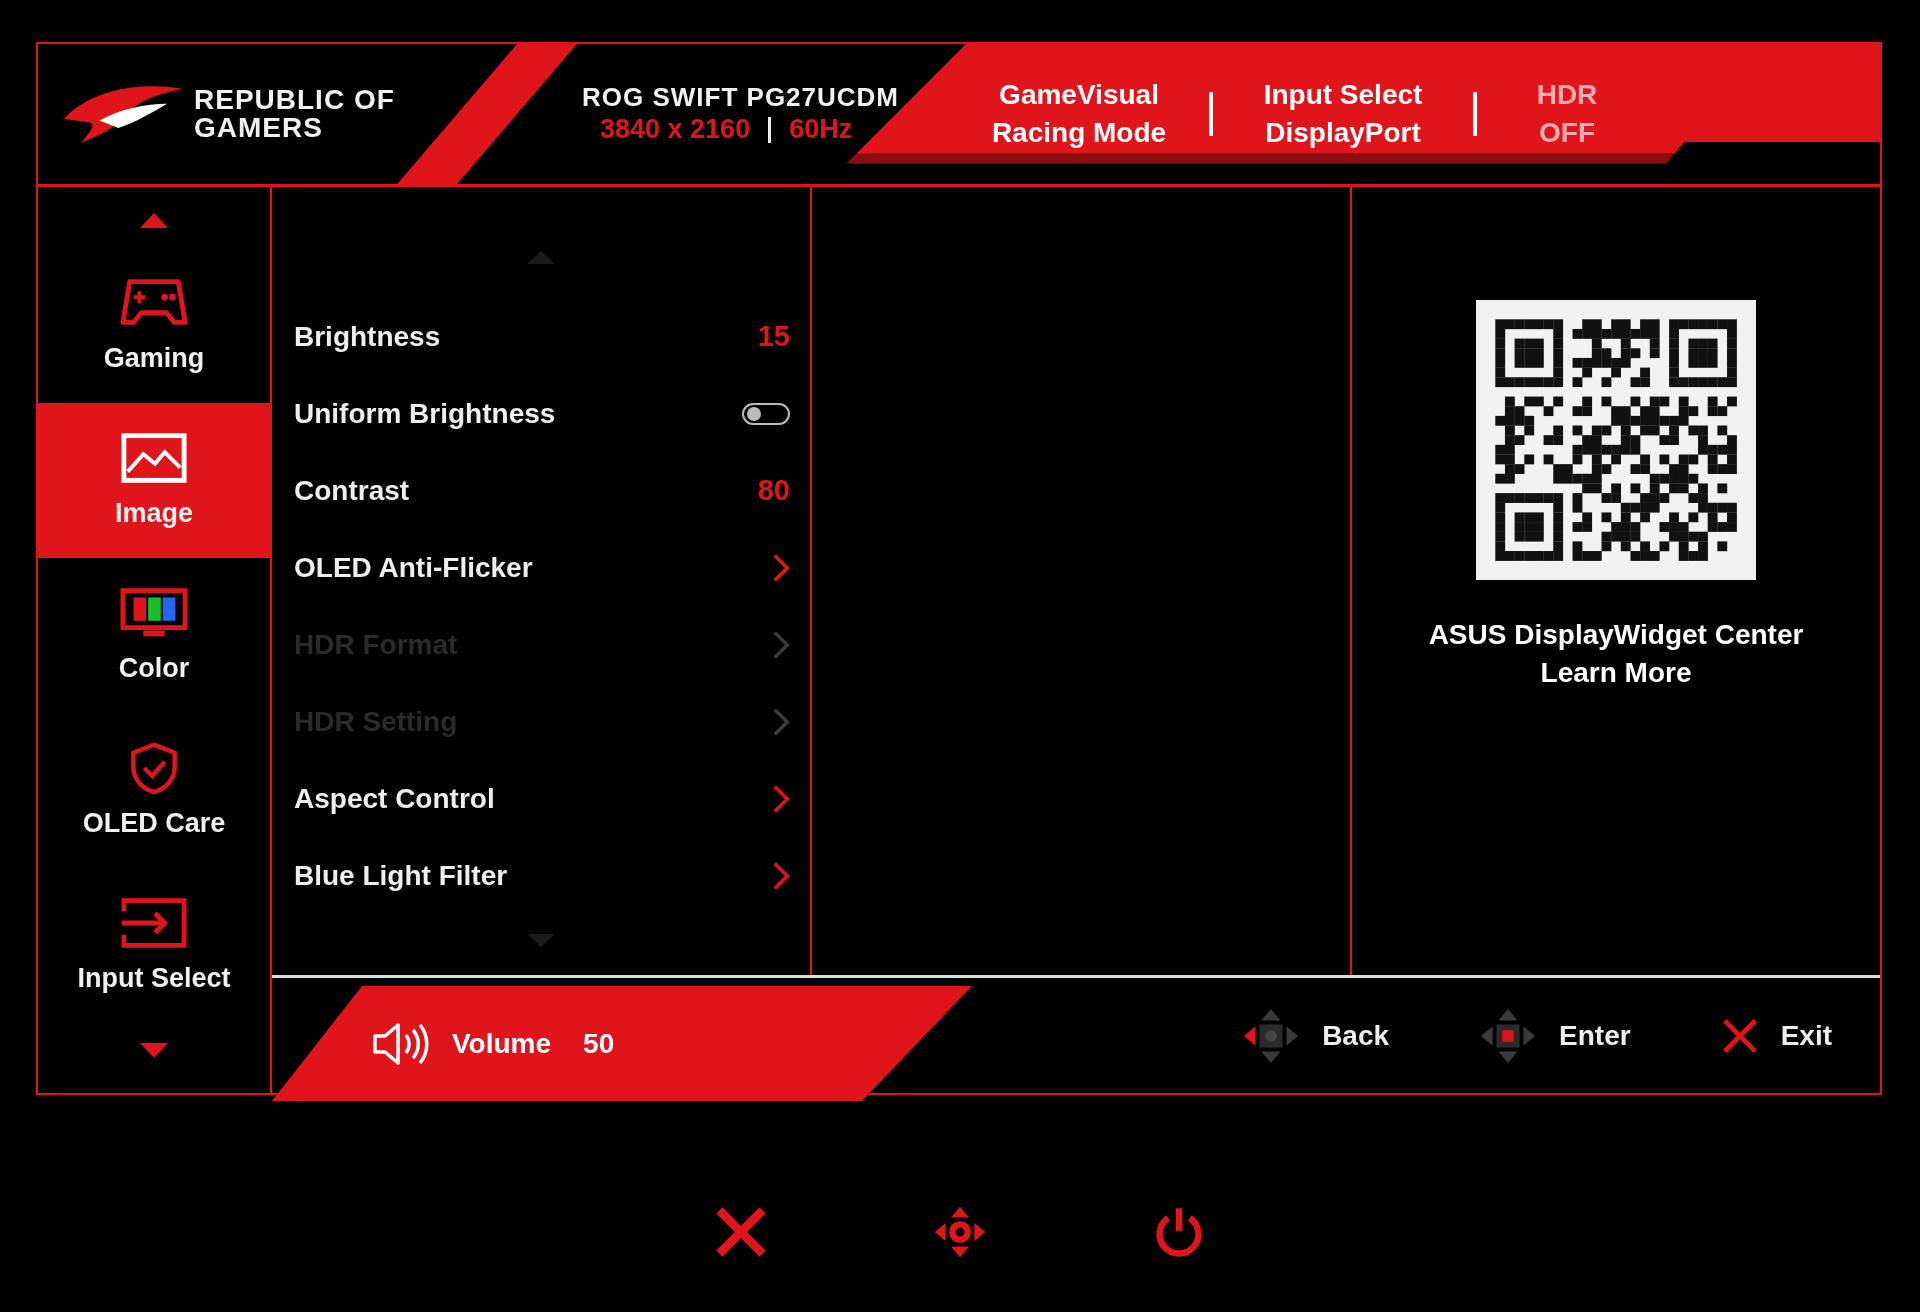 This screenshot has width=1920, height=1312. Describe the element at coordinates (259, 128) in the screenshot. I see `brand-text: GAMERS` at that location.